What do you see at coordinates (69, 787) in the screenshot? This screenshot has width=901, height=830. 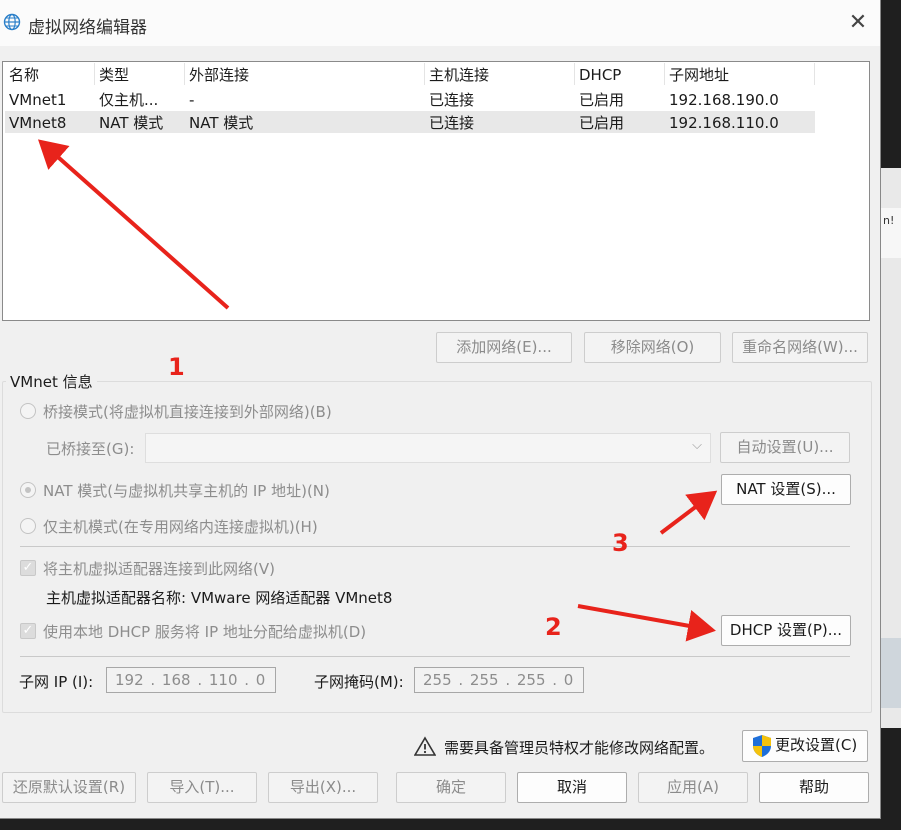 I see `restore-defaults-button: 还原默认设置(R)` at bounding box center [69, 787].